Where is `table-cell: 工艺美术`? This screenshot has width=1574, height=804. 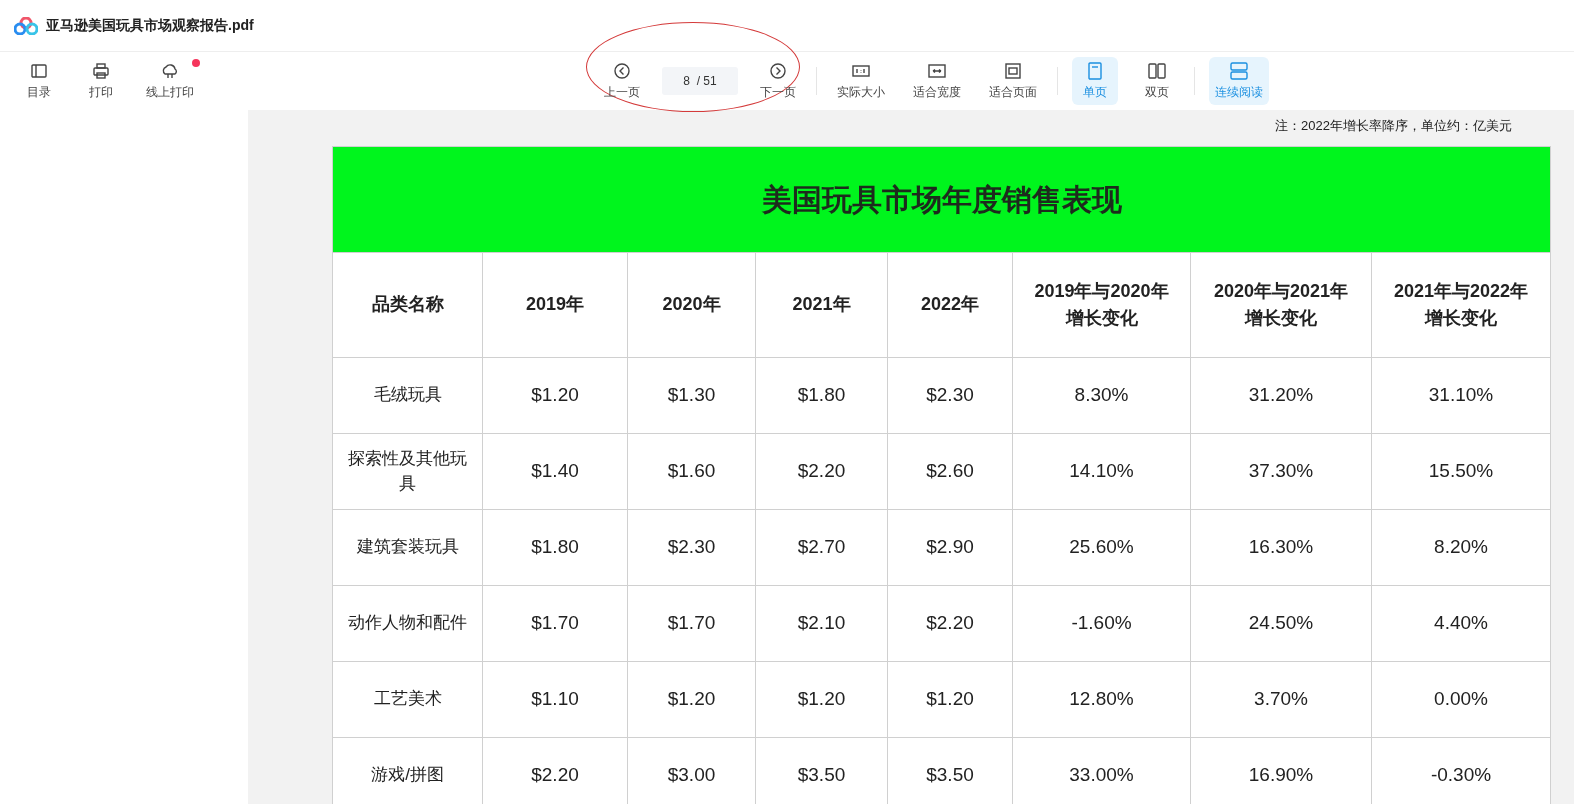 table-cell: 工艺美术 is located at coordinates (407, 699).